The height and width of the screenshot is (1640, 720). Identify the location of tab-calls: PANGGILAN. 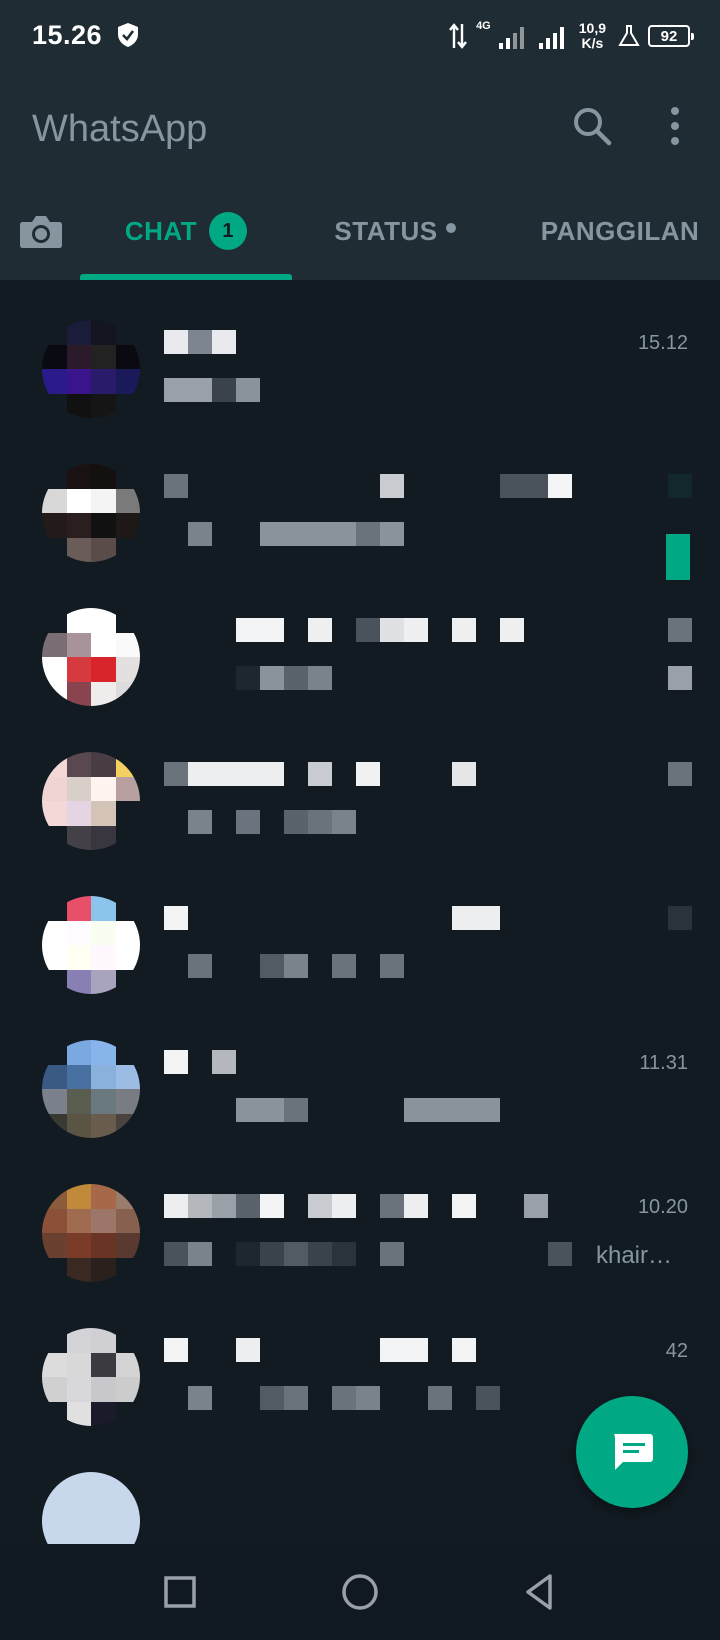
(620, 231).